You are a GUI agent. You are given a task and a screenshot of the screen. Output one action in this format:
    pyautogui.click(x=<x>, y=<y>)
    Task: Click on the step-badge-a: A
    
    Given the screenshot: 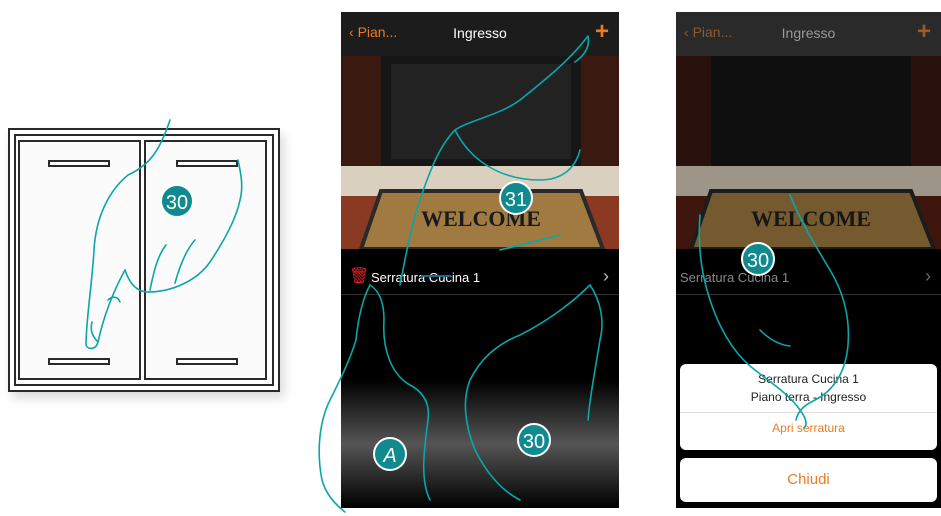 What is the action you would take?
    pyautogui.click(x=390, y=454)
    